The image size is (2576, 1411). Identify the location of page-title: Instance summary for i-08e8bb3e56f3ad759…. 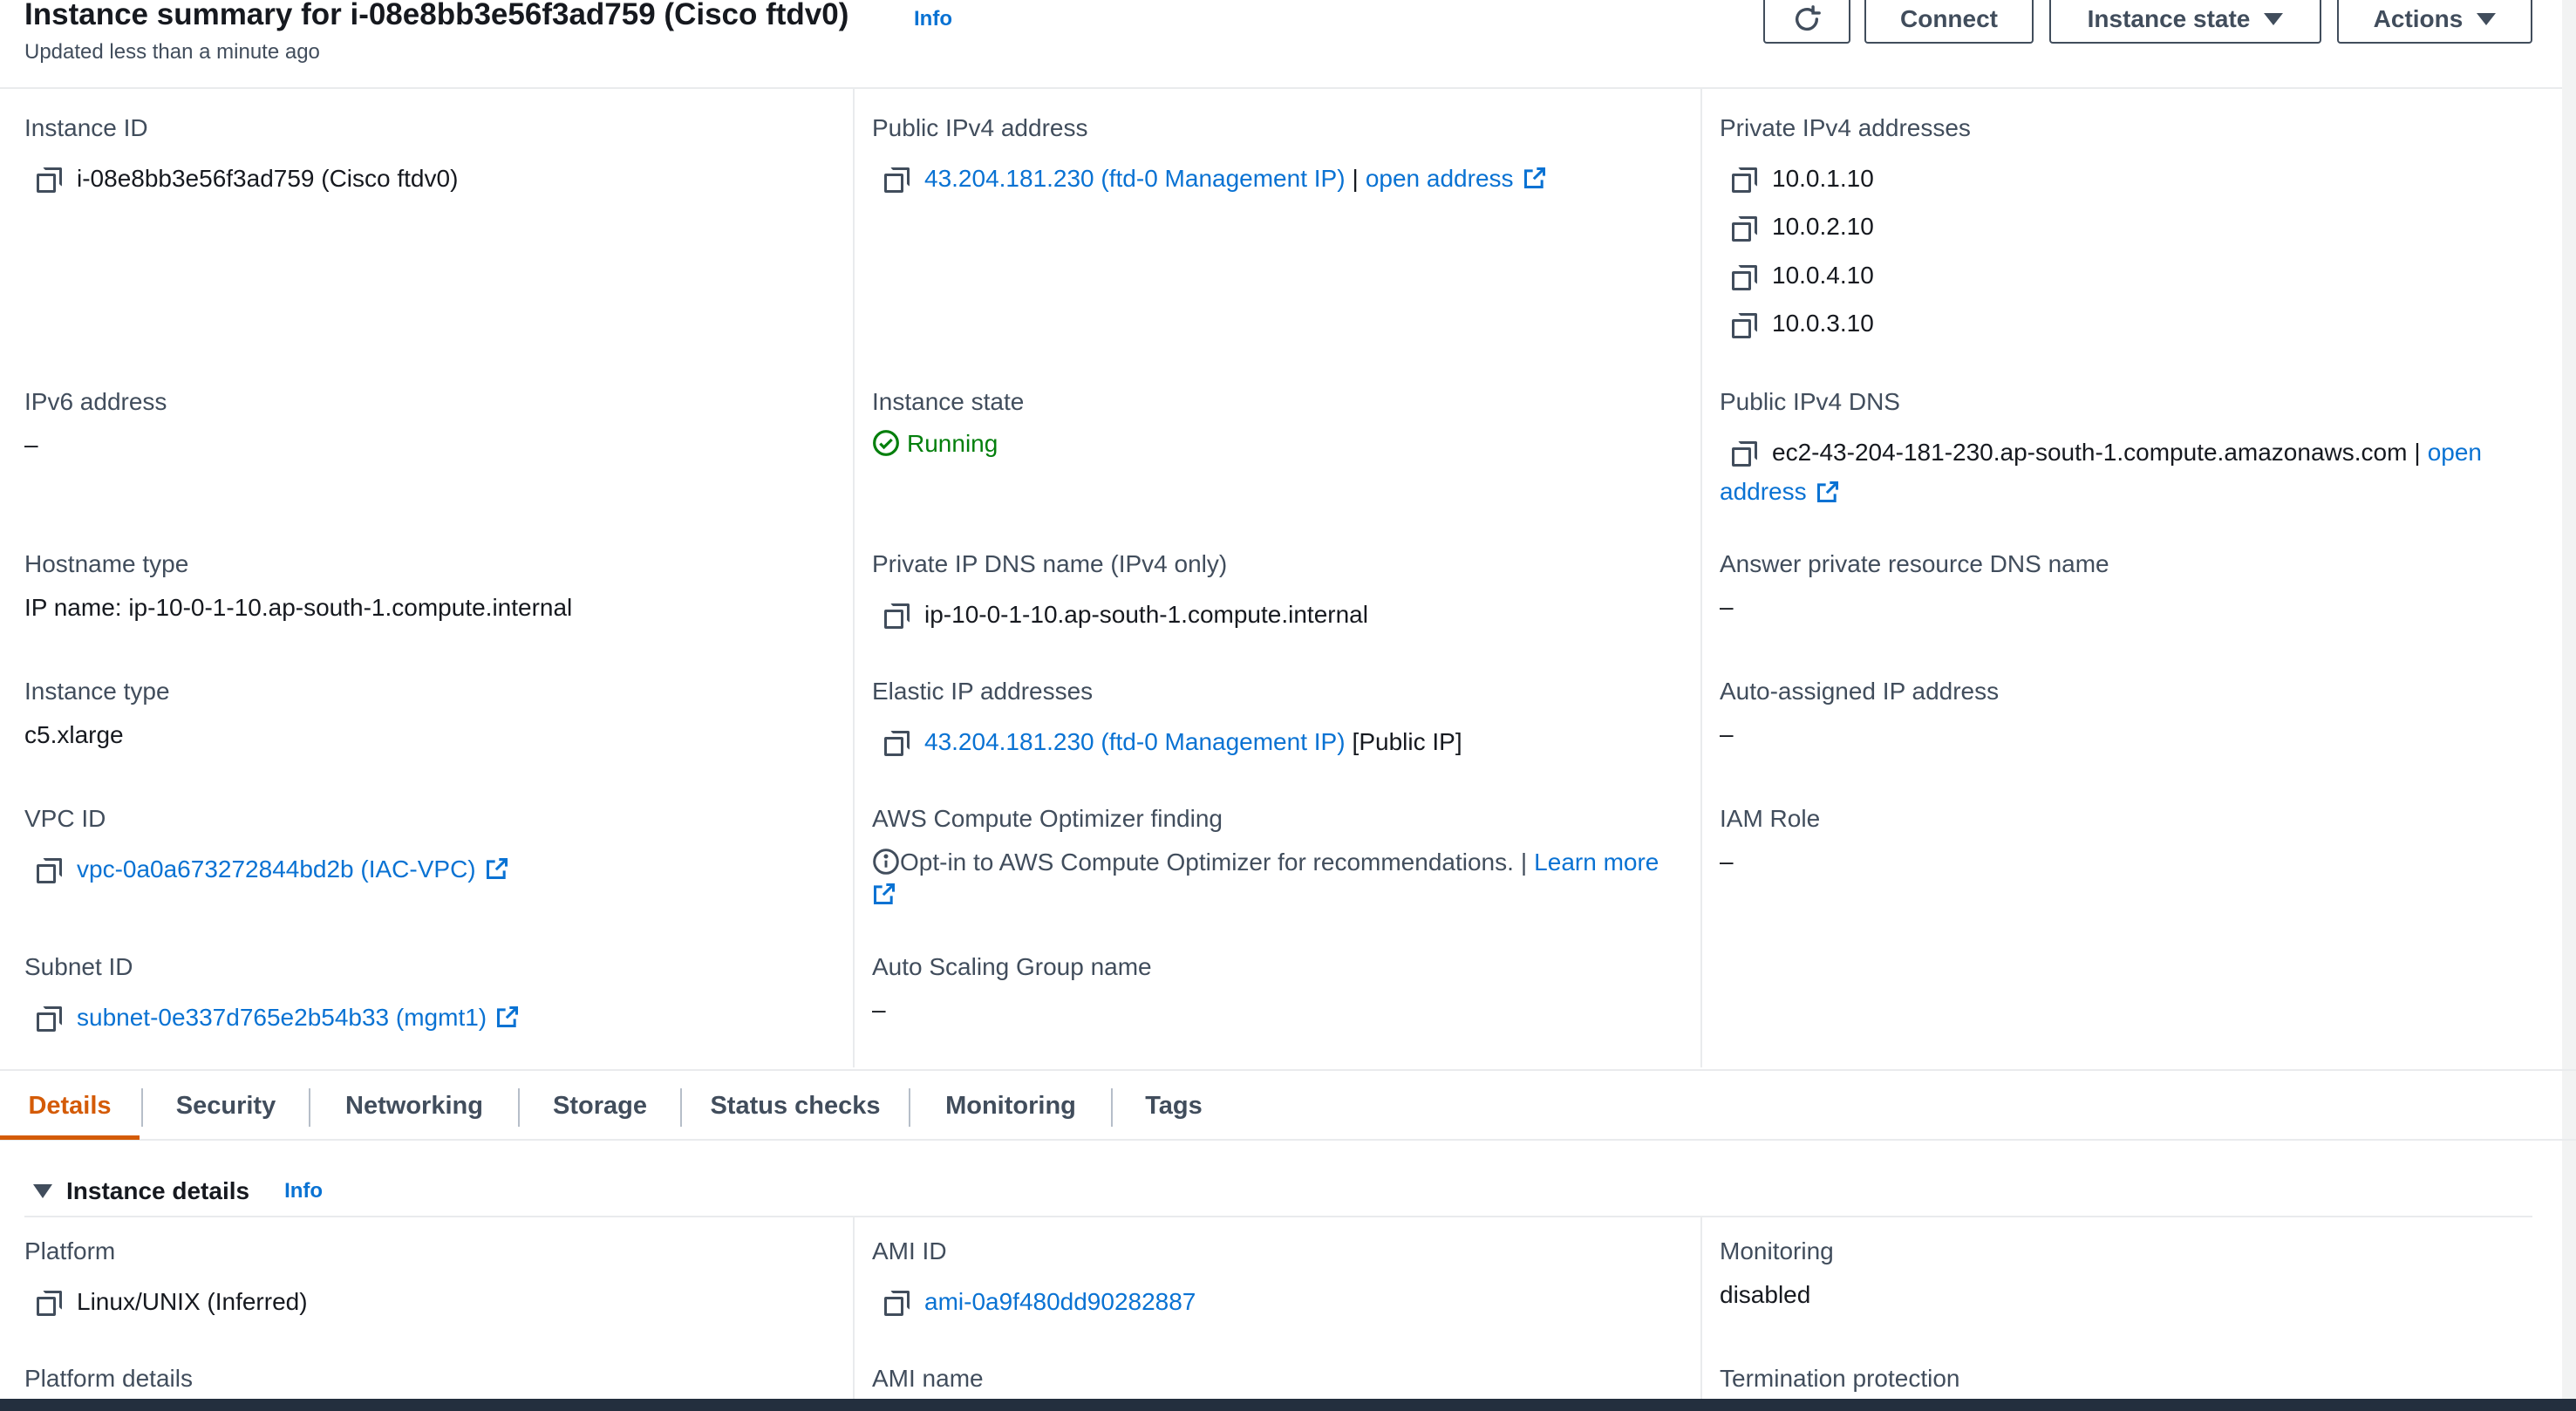
(436, 15).